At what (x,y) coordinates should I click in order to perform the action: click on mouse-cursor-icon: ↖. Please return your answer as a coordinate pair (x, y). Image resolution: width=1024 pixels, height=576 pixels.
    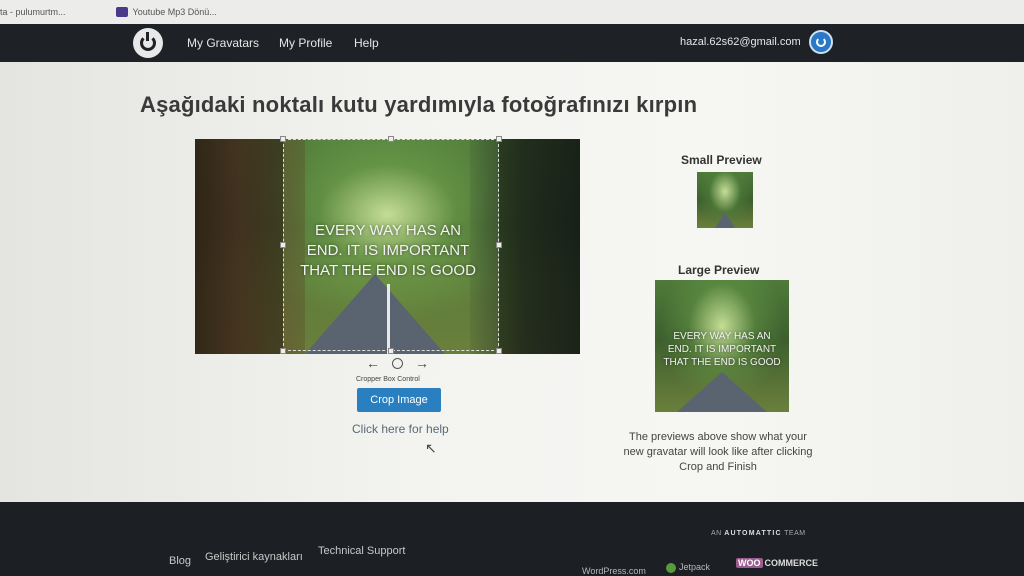
    Looking at the image, I should click on (431, 448).